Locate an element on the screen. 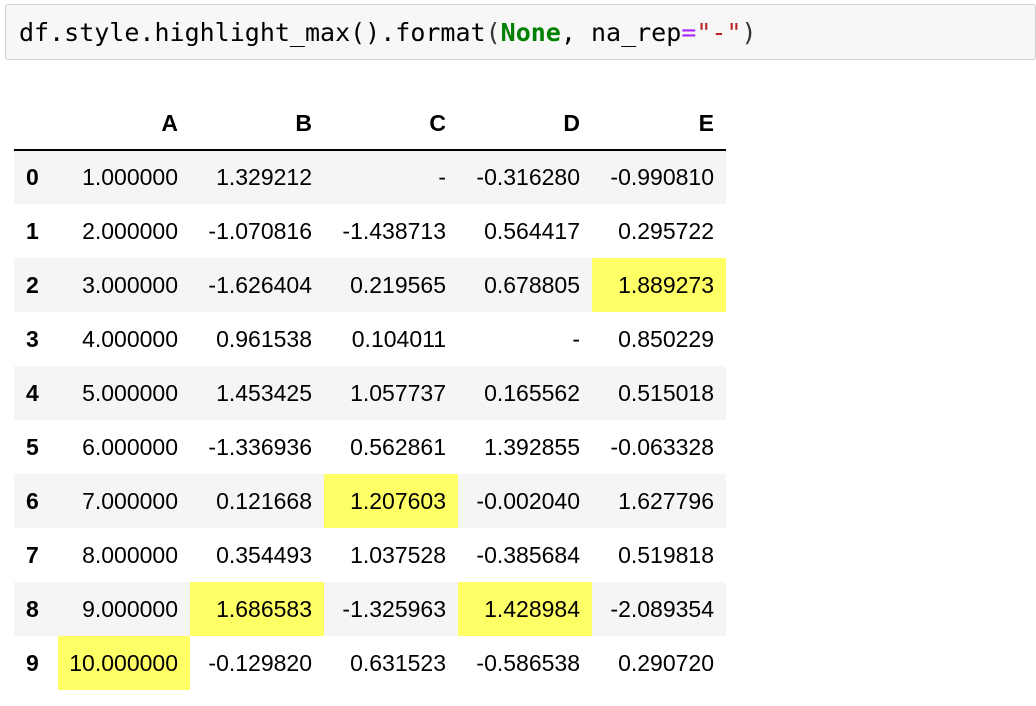 This screenshot has height=706, width=1036. code-mid: , na_rep is located at coordinates (621, 32).